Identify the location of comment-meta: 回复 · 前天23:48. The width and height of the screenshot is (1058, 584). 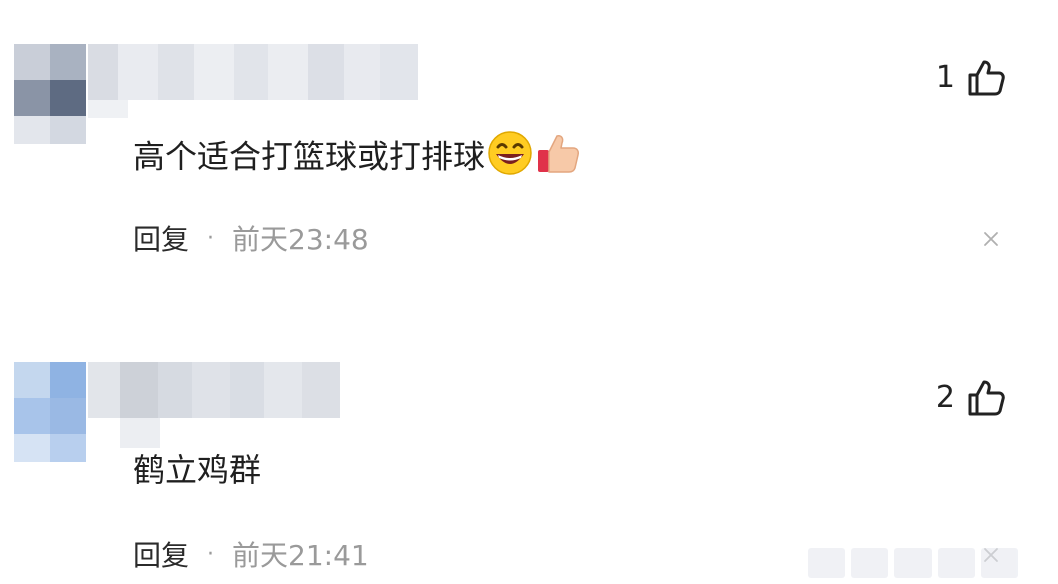
(251, 238).